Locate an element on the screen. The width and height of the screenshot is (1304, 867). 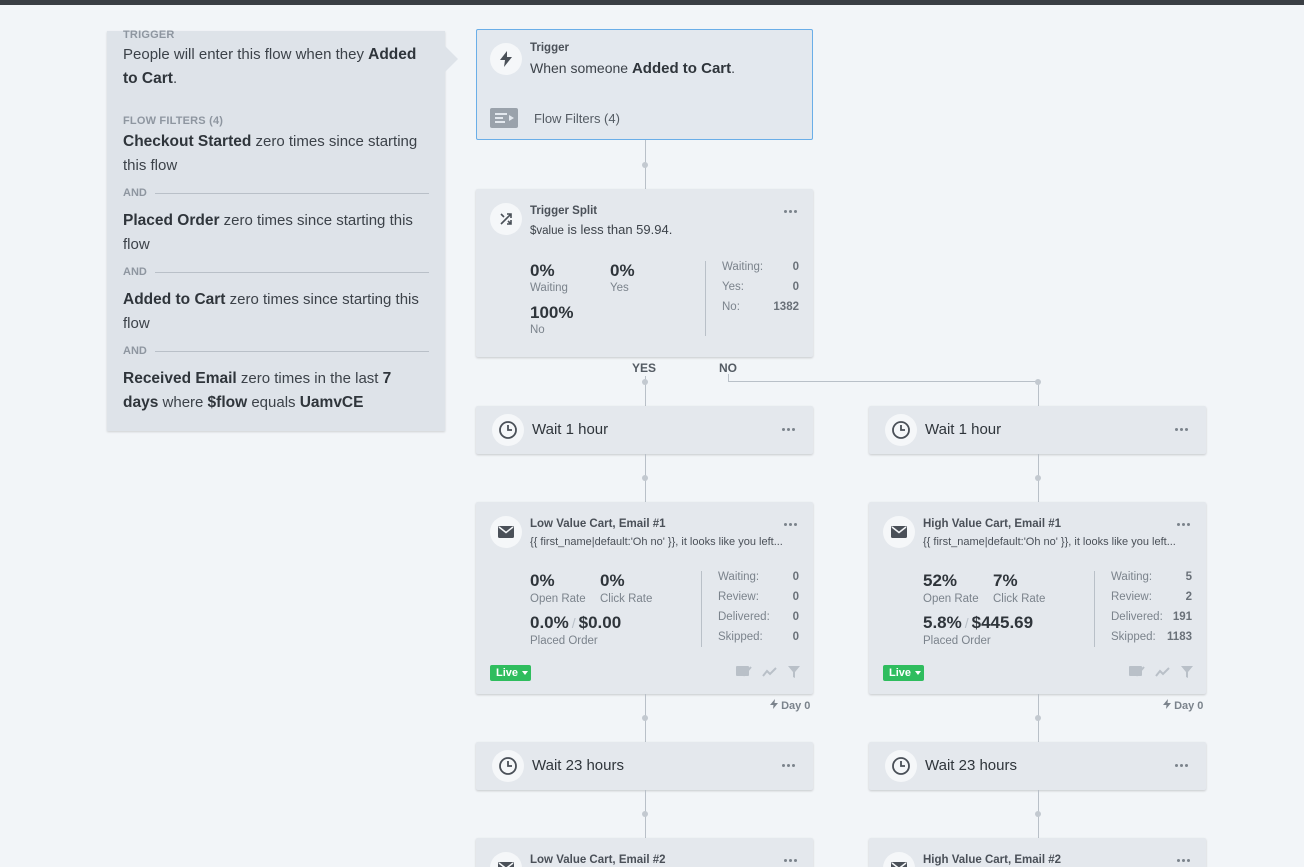
filter-condition: zero times in the last is located at coordinates (309, 378).